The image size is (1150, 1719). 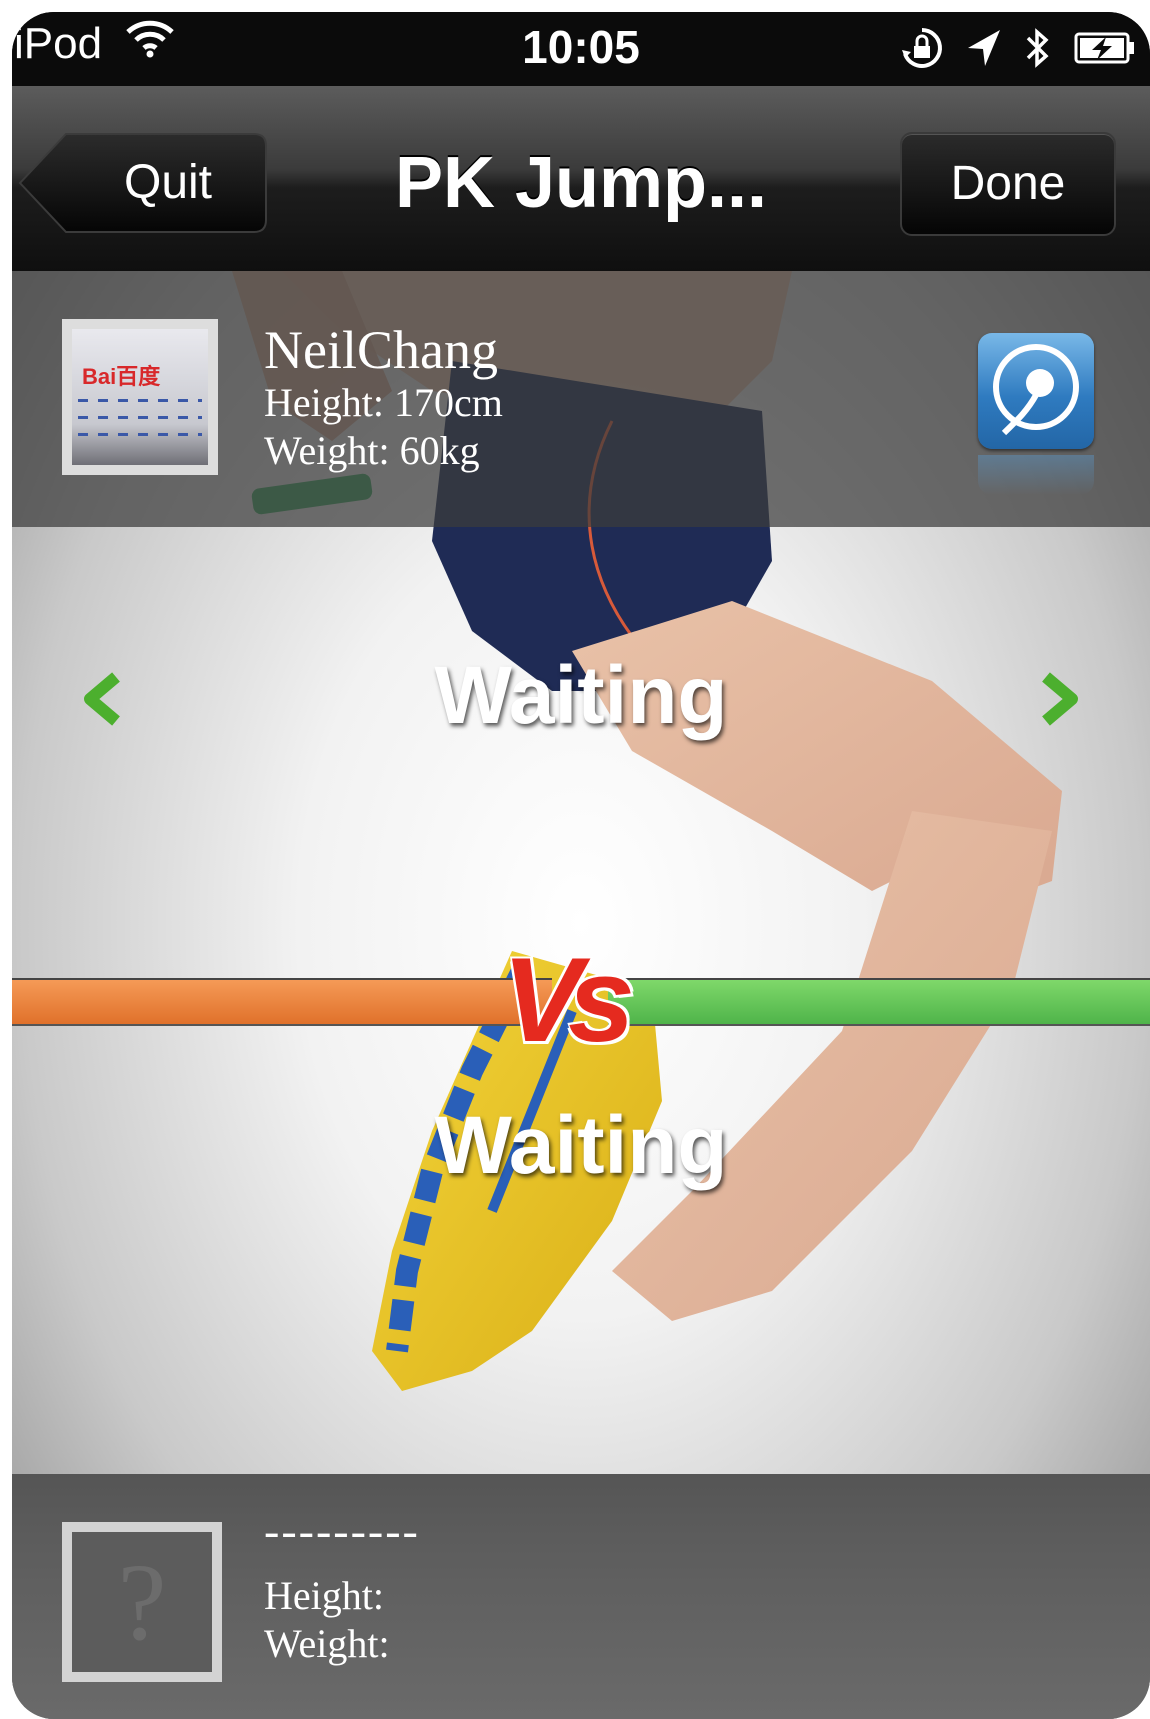 I want to click on player1-name: NeilChang, so click(x=381, y=350).